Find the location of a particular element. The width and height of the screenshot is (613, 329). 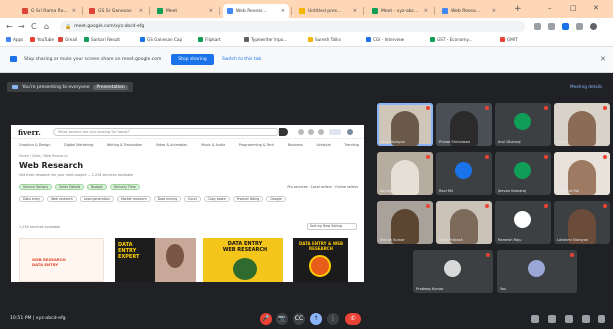

category-link: Trending is located at coordinates (351, 145).